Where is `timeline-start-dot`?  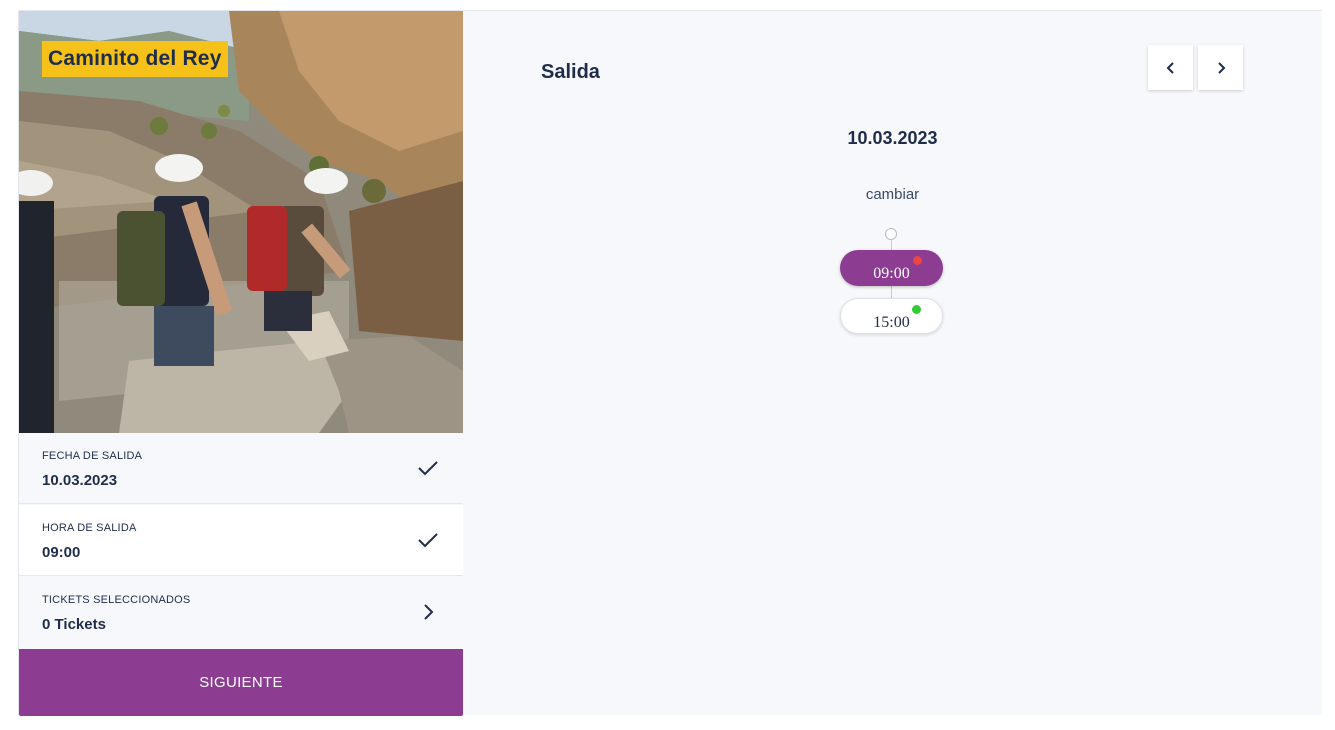
timeline-start-dot is located at coordinates (891, 234).